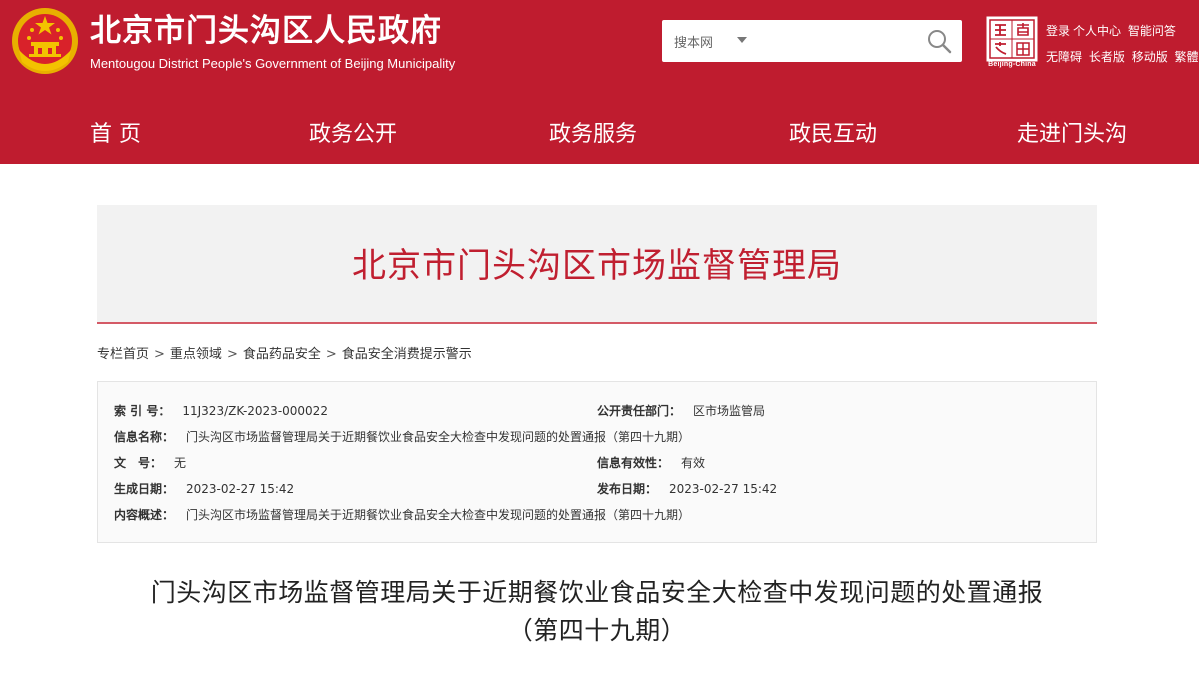 Image resolution: width=1199 pixels, height=674 pixels. Describe the element at coordinates (45, 41) in the screenshot. I see `national-emblem-icon` at that location.